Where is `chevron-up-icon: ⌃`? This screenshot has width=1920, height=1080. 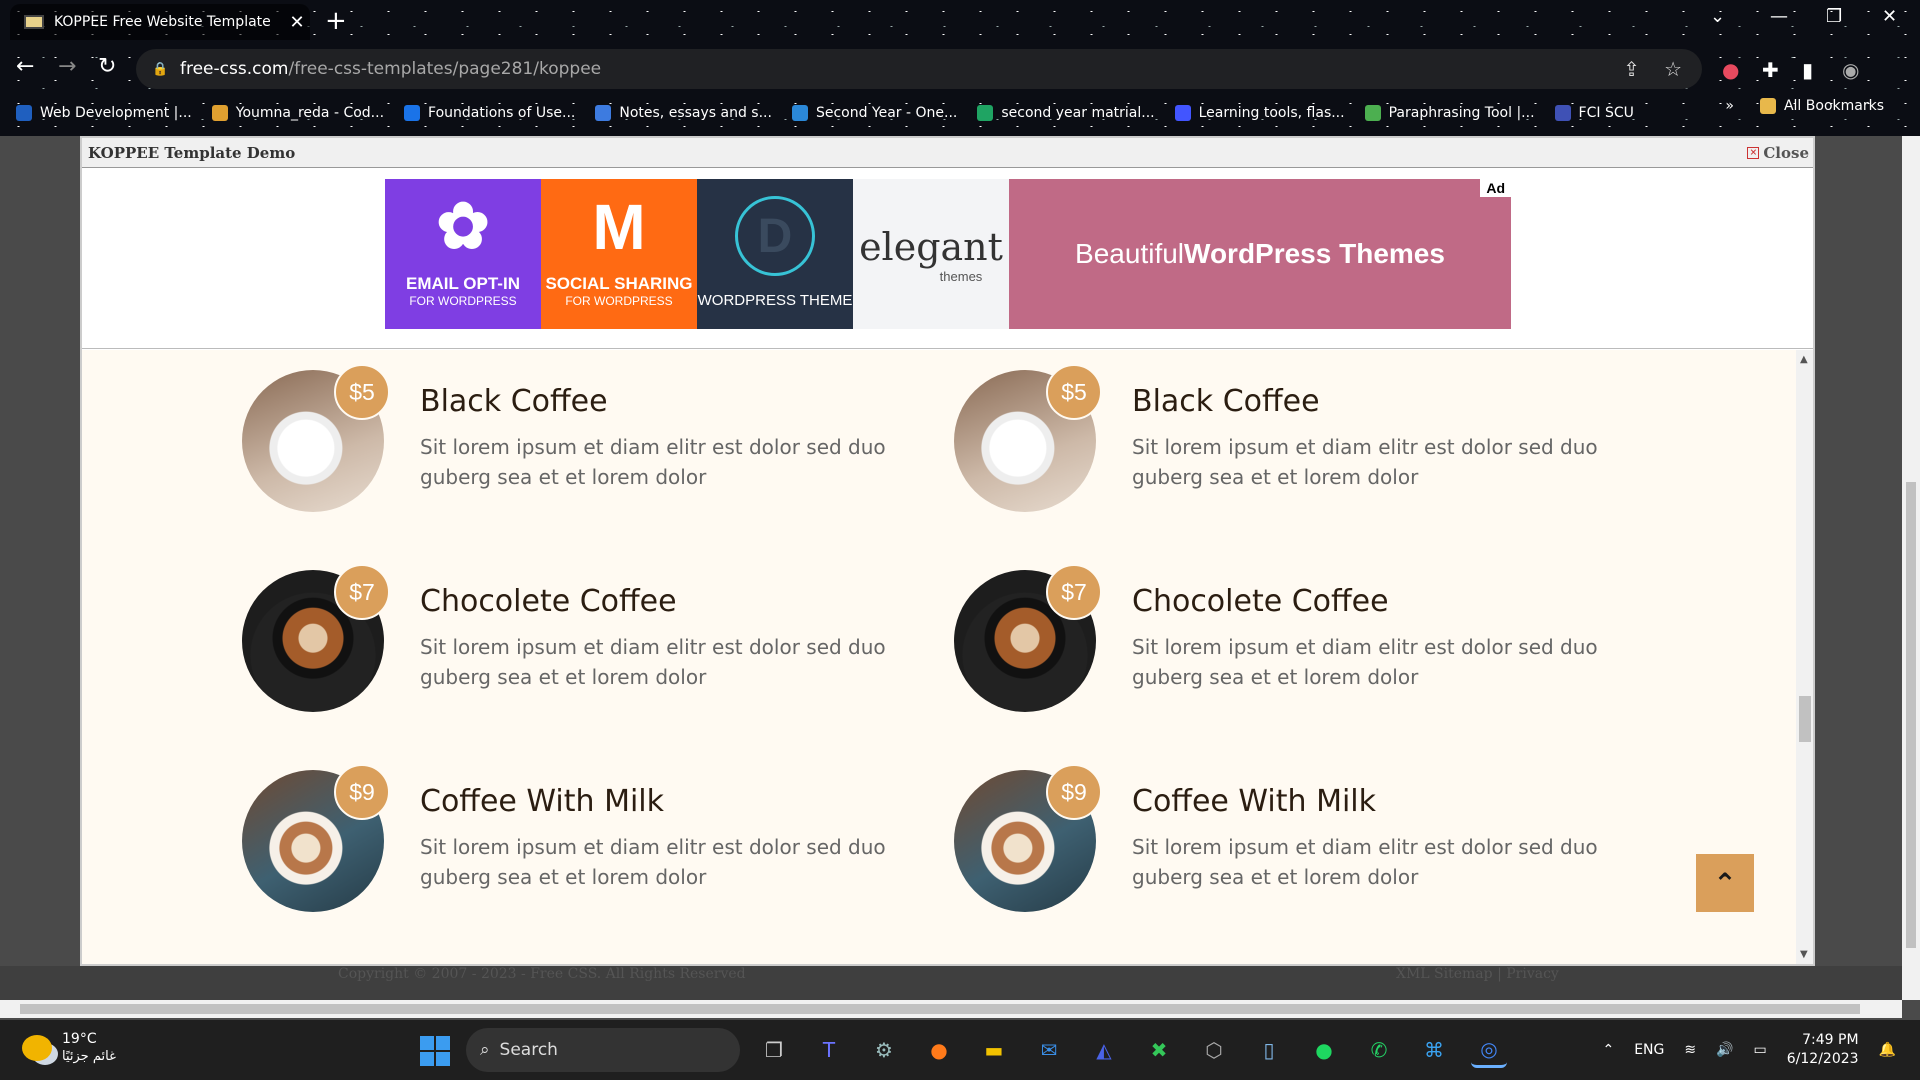 chevron-up-icon: ⌃ is located at coordinates (1608, 1050).